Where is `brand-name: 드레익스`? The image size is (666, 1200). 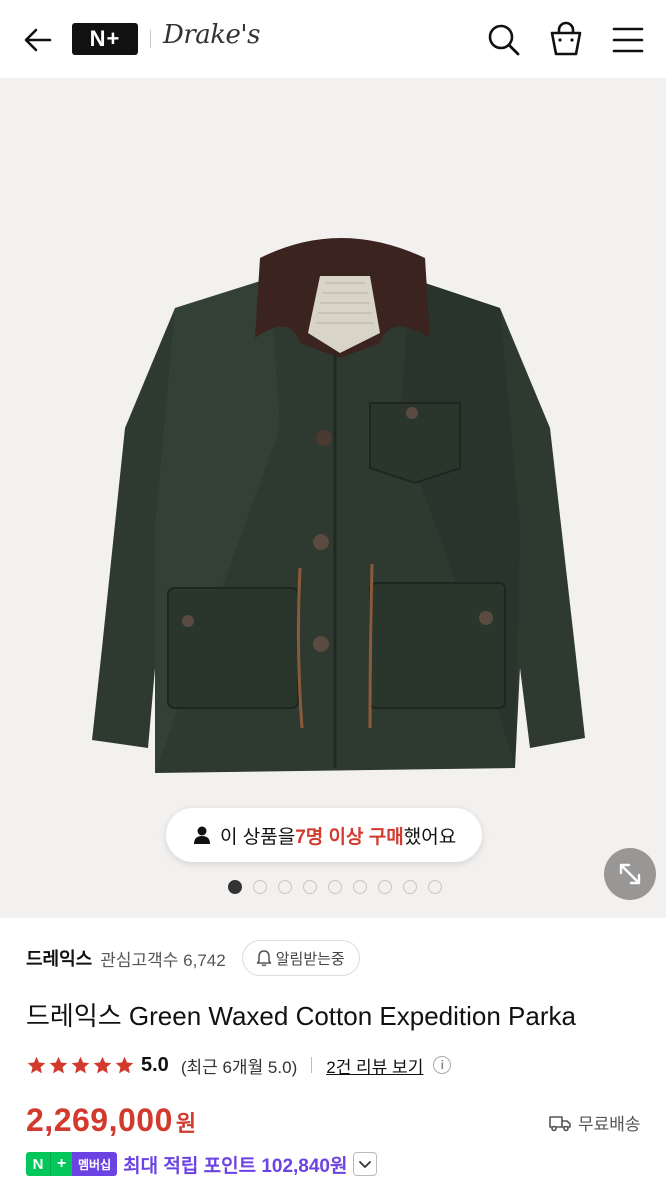 brand-name: 드레익스 is located at coordinates (59, 958).